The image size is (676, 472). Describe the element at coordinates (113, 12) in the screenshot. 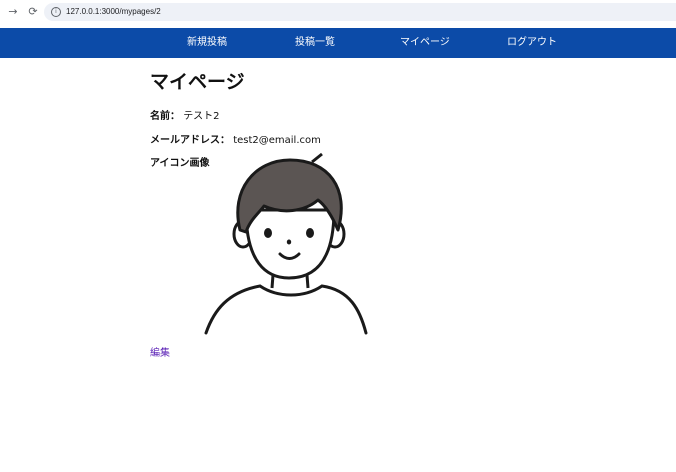

I see `url-text: 127.0.0.1:3000/mypages/2` at that location.